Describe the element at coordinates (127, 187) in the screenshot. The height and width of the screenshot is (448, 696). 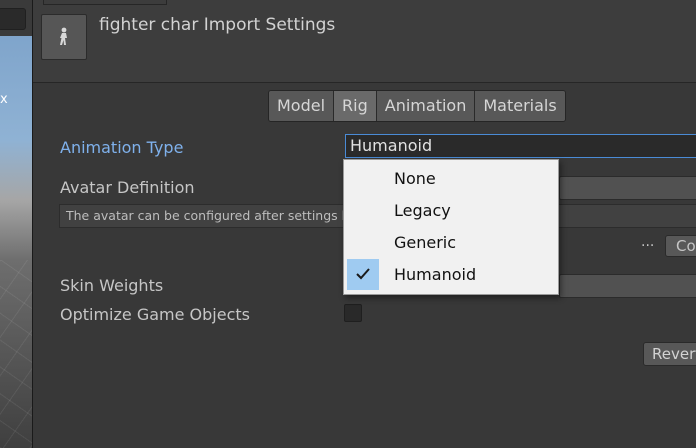
I see `avatar-definition-label: Avatar Definition` at that location.